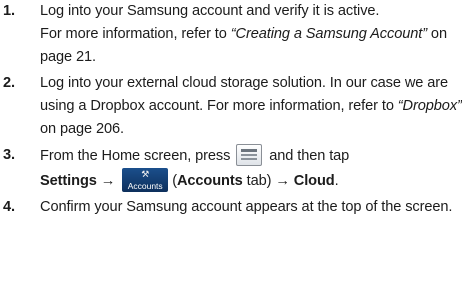 The image size is (462, 296). What do you see at coordinates (259, 181) in the screenshot?
I see `step-text: tab)` at bounding box center [259, 181].